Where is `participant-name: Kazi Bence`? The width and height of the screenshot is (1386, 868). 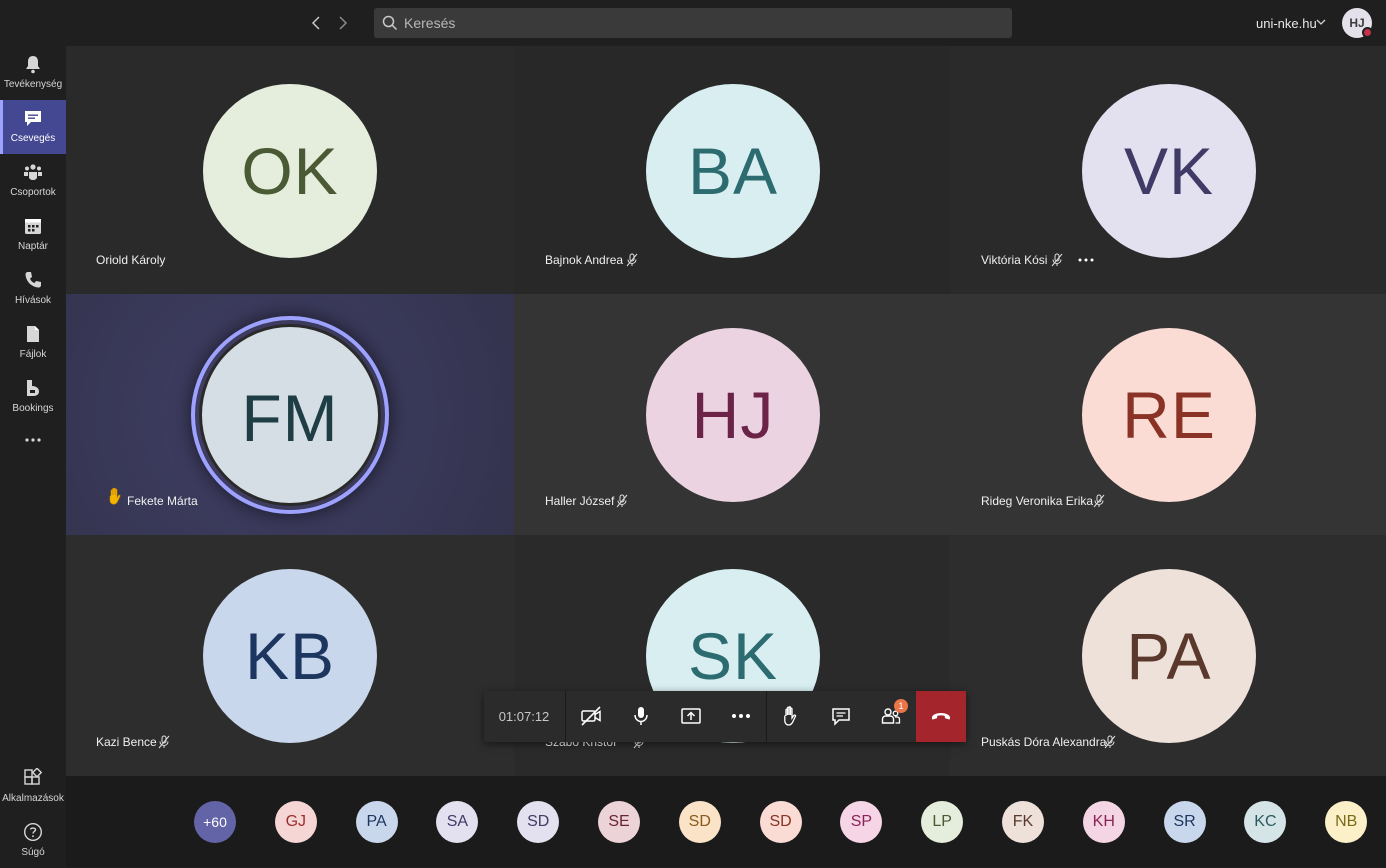
participant-name: Kazi Bence is located at coordinates (126, 742).